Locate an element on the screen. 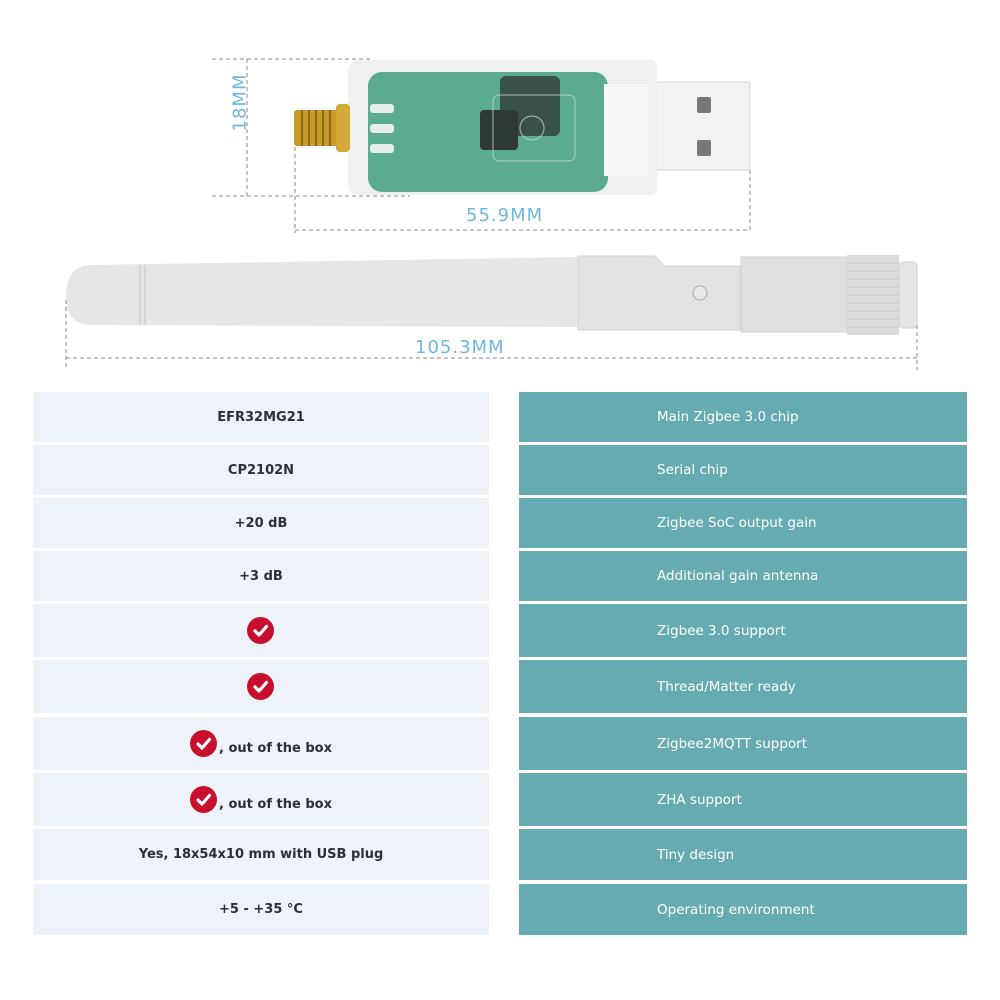 The height and width of the screenshot is (1000, 1000). spec-feature-cell: Additional gain antenna is located at coordinates (743, 576).